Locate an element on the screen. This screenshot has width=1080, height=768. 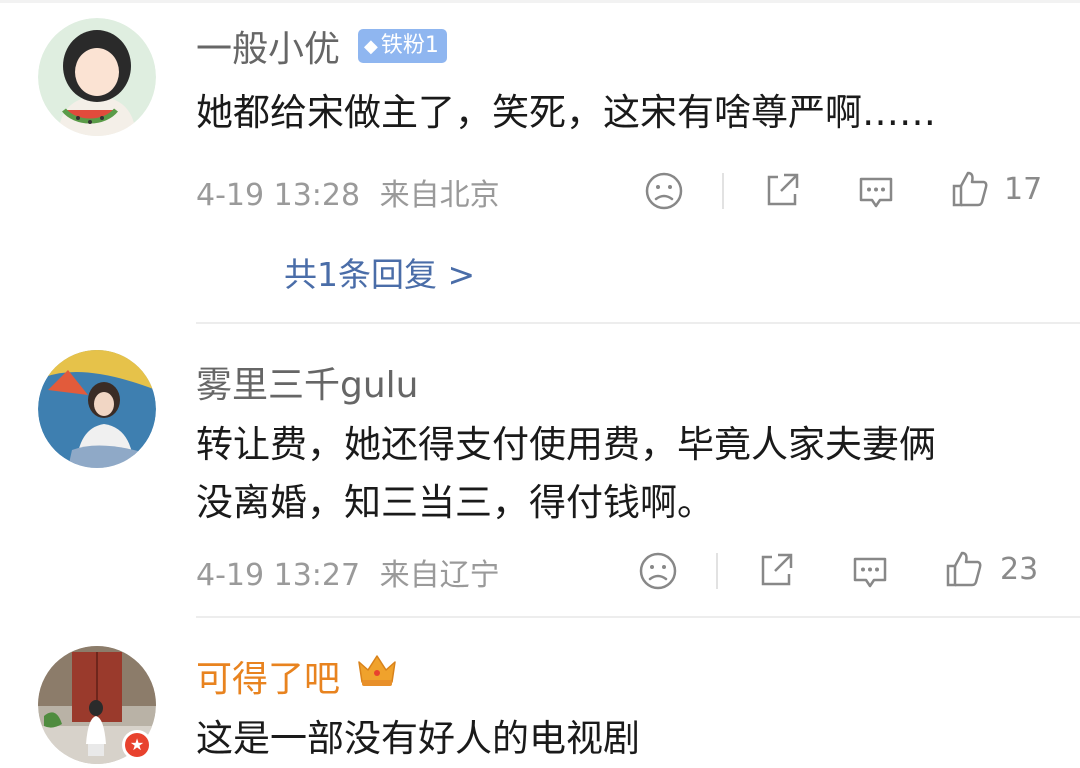
diamond-icon: ◆ is located at coordinates (371, 46).